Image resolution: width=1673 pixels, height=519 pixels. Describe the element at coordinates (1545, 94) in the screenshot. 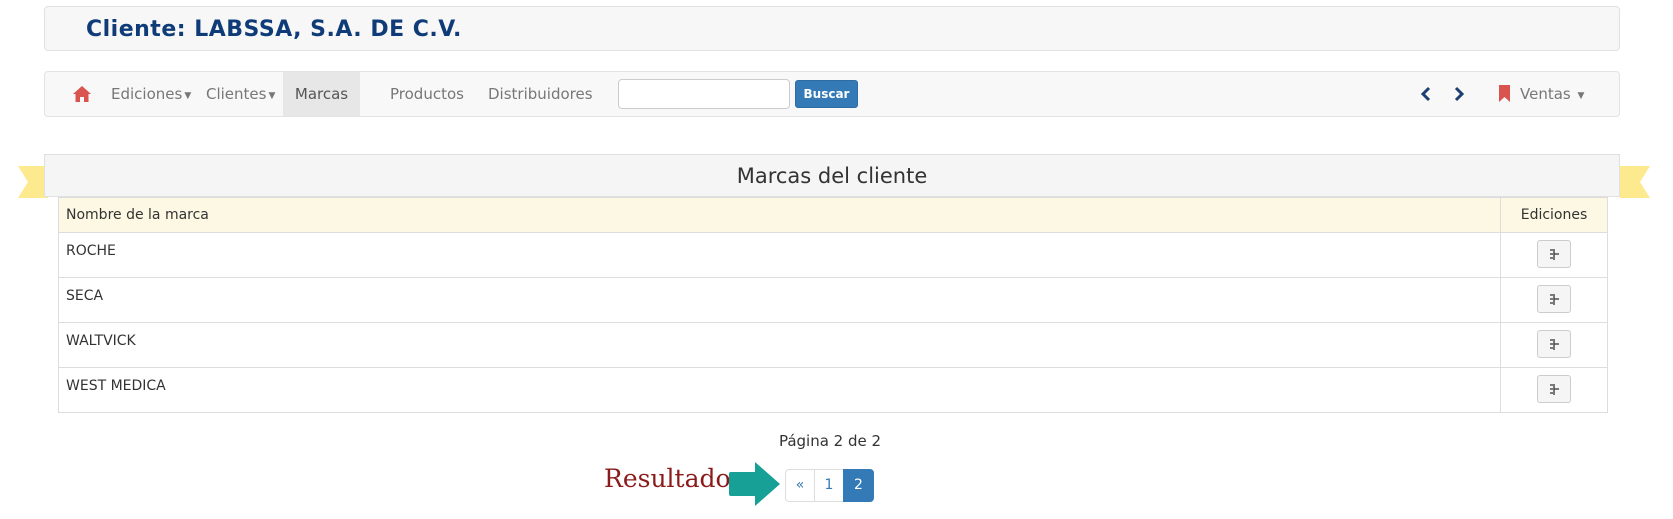

I see `nav-ventas-label: Ventas` at that location.